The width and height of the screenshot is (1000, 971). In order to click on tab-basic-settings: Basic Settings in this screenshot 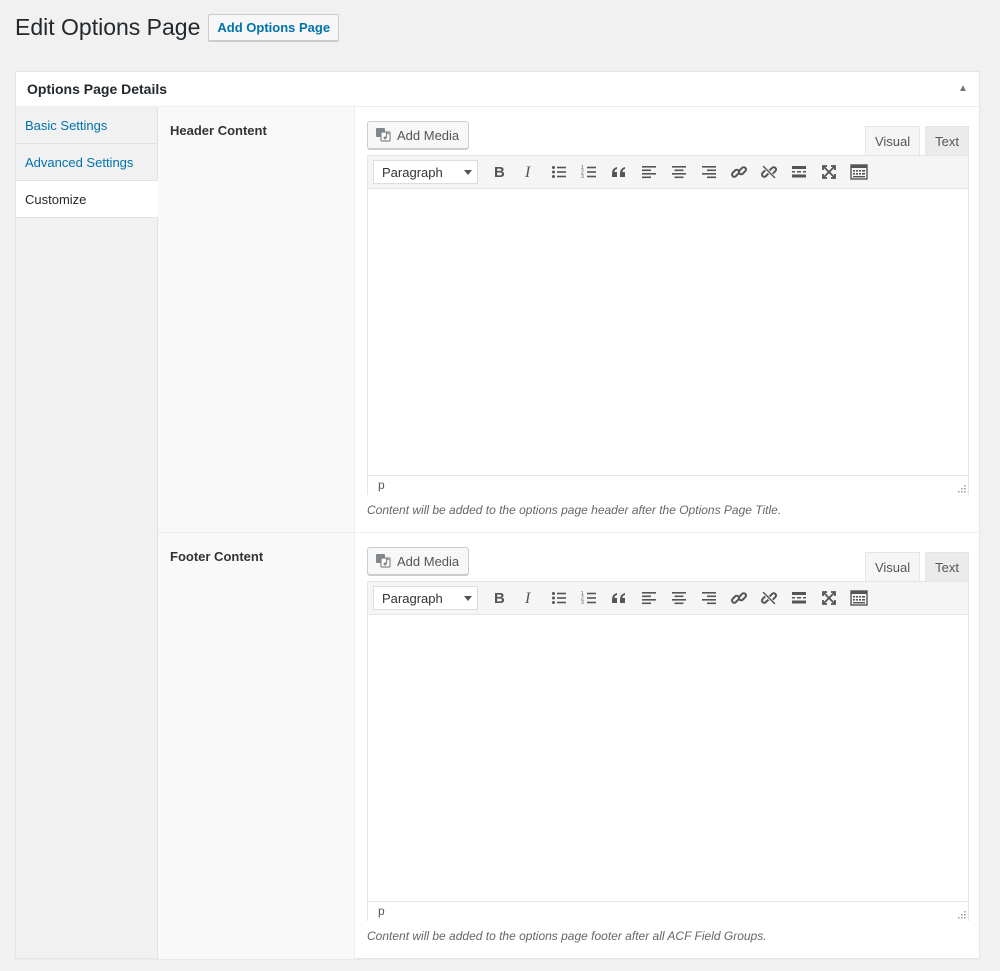, I will do `click(86, 125)`.